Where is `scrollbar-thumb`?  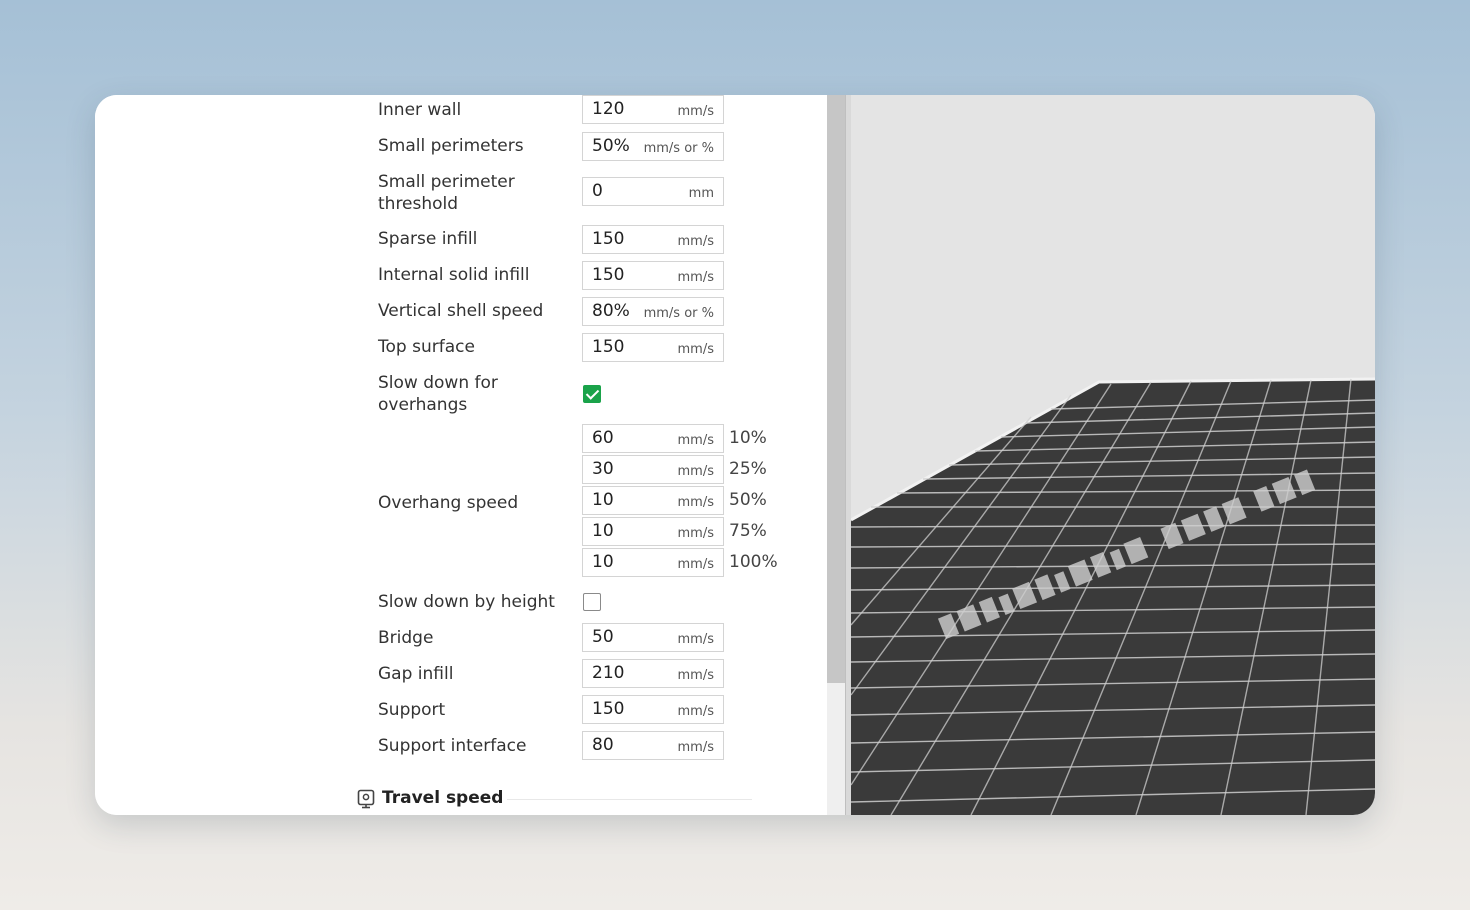 scrollbar-thumb is located at coordinates (836, 389).